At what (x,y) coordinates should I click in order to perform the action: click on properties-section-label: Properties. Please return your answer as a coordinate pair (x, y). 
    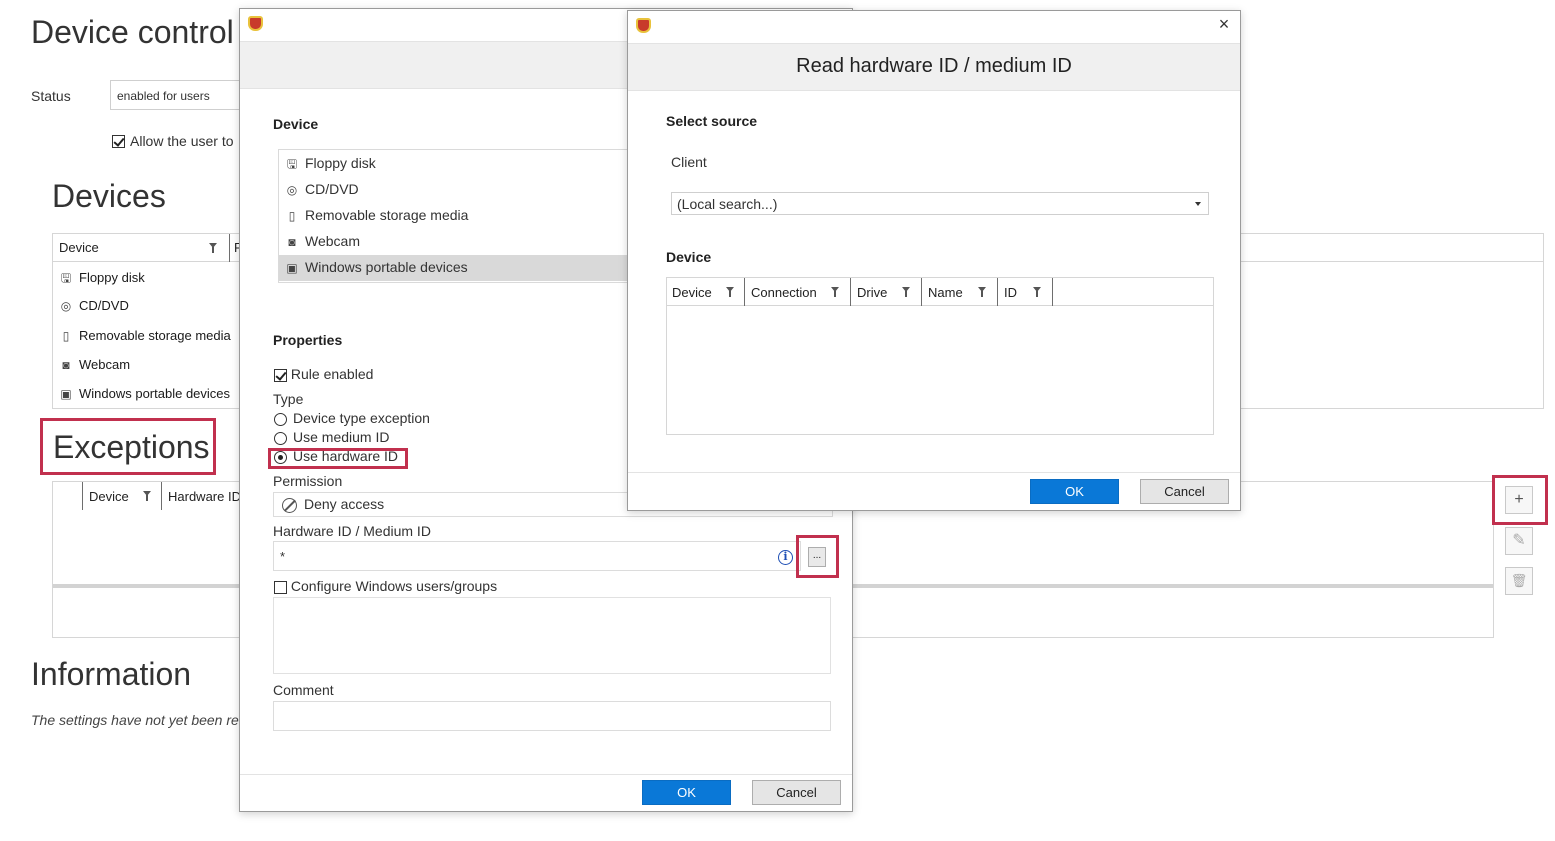
    Looking at the image, I should click on (308, 340).